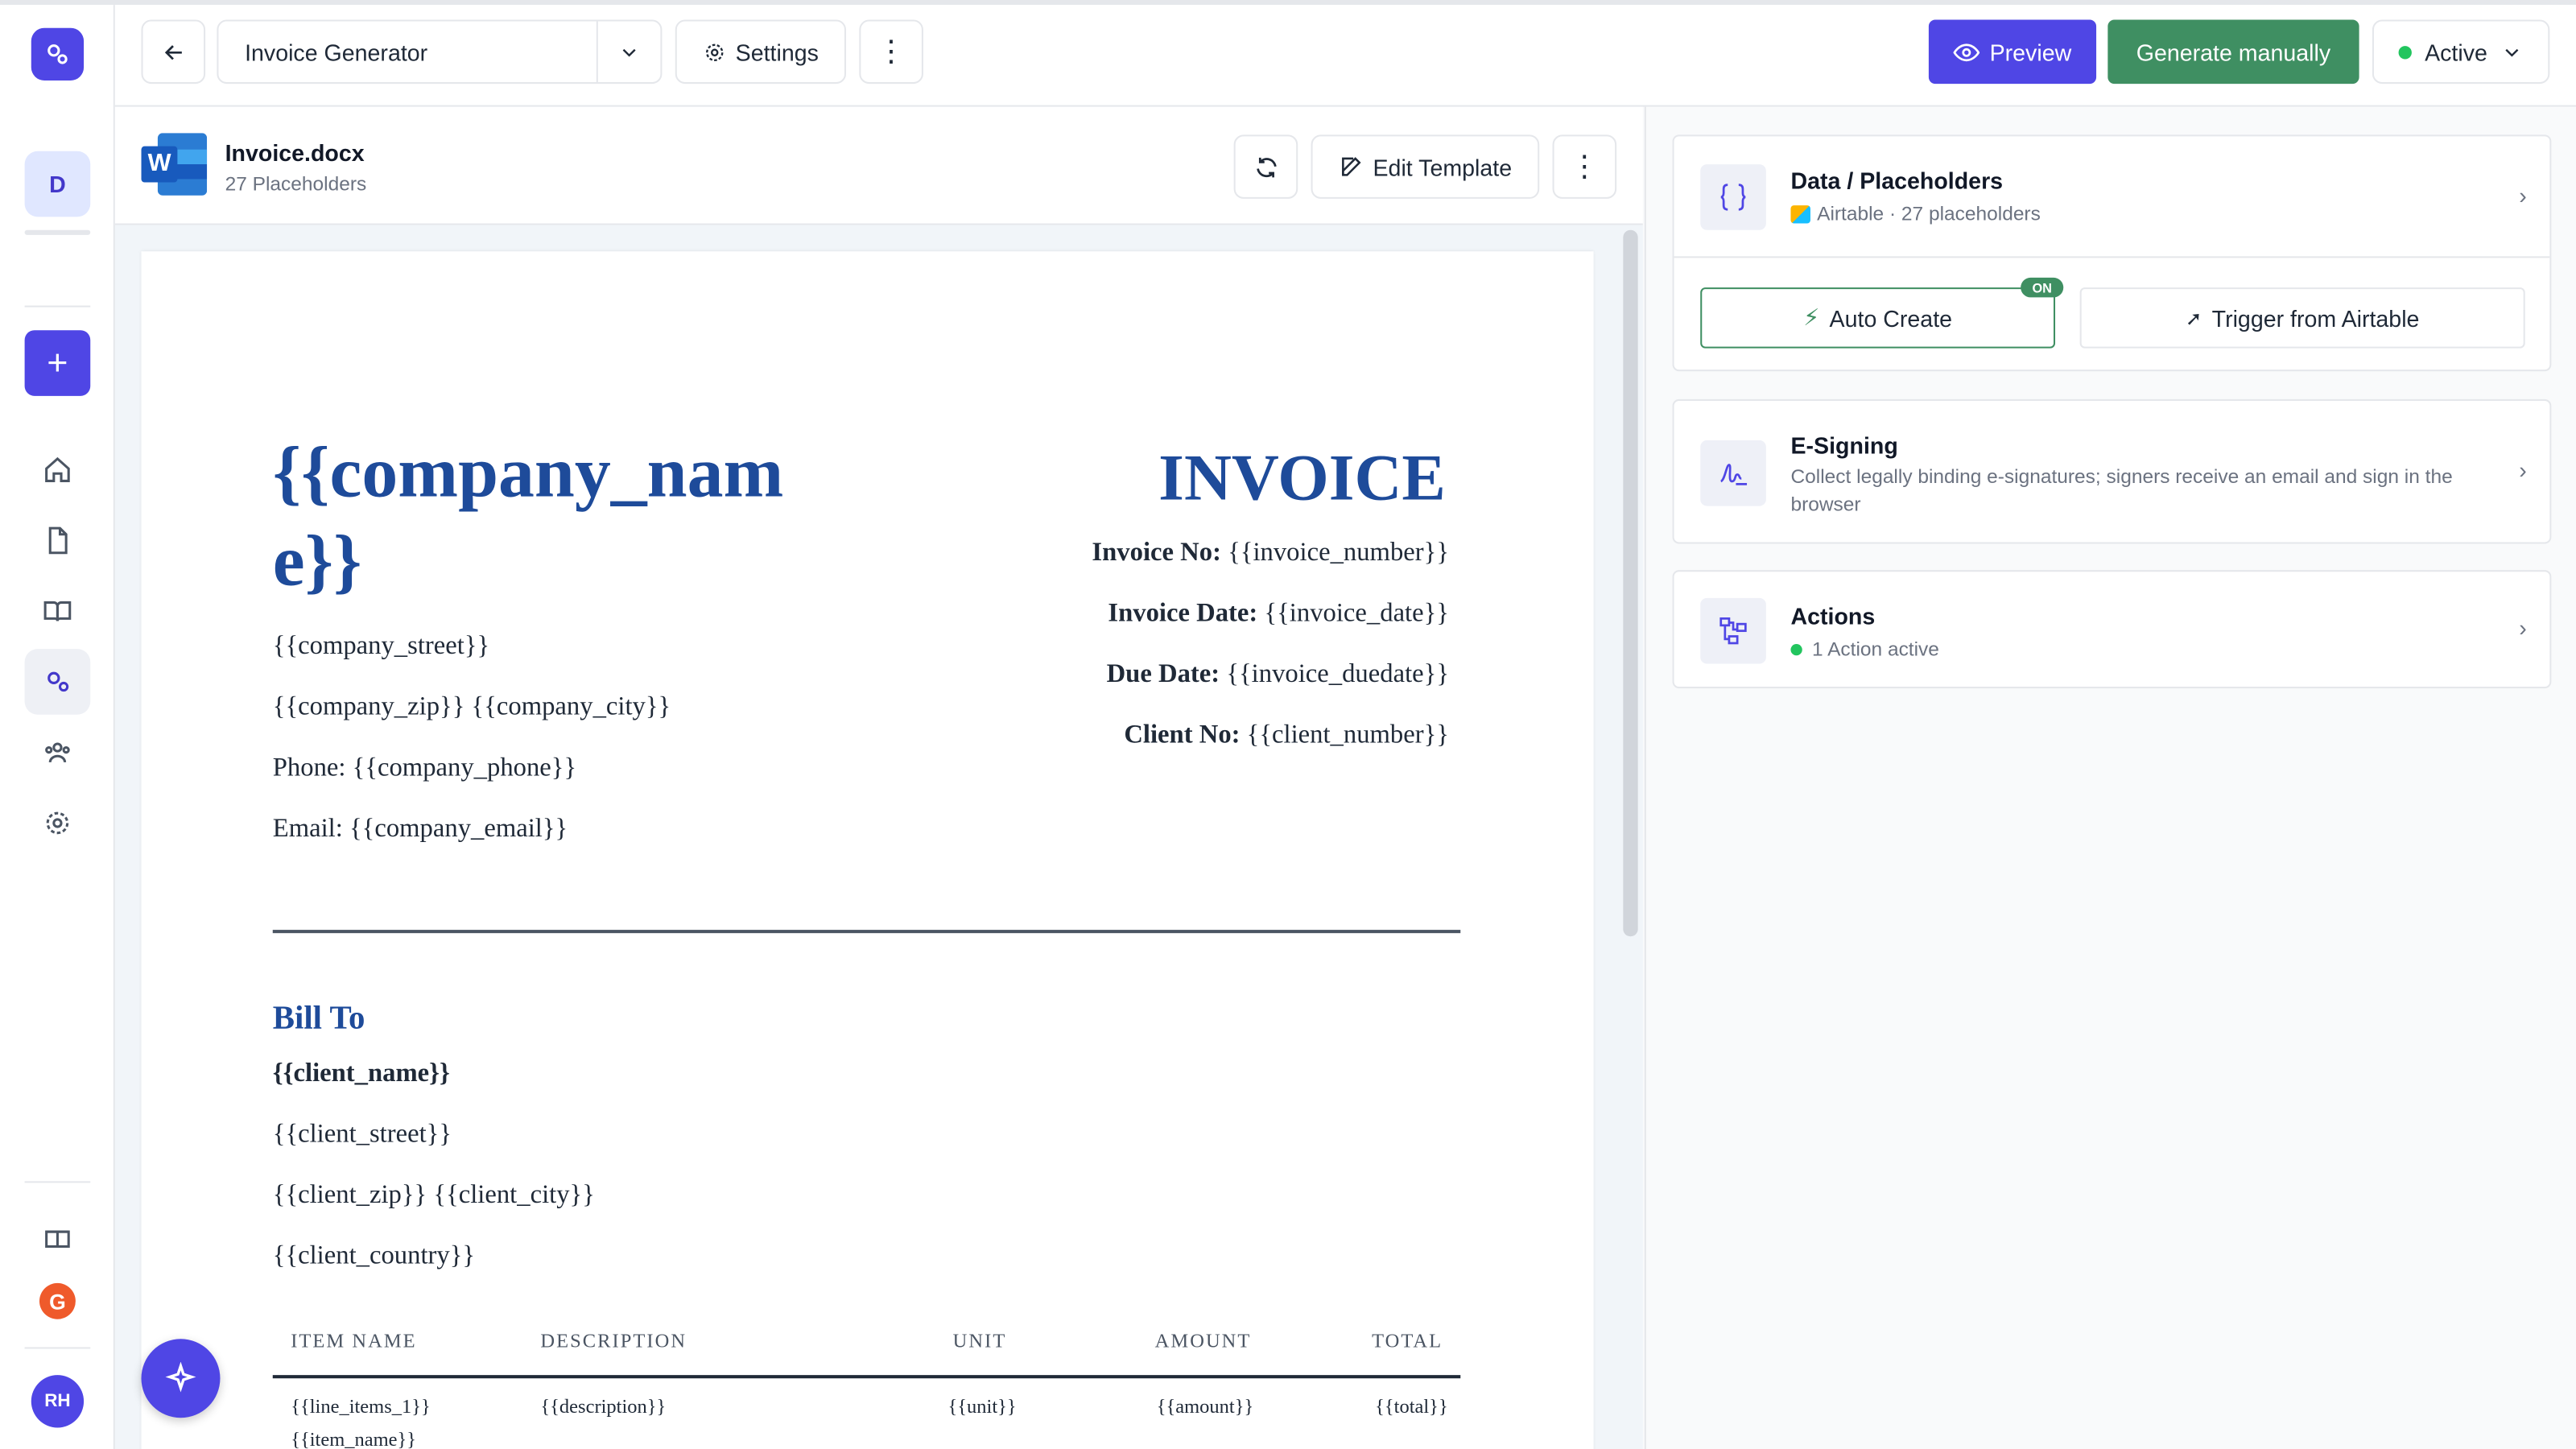 This screenshot has width=2576, height=1449. Describe the element at coordinates (1800, 215) in the screenshot. I see `airtable-icon` at that location.